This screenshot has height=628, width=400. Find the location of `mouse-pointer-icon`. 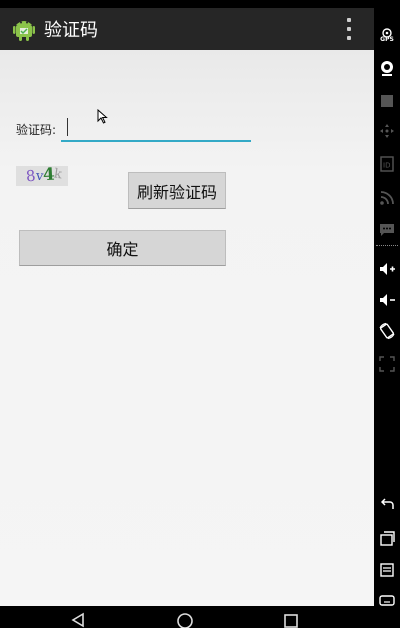

mouse-pointer-icon is located at coordinates (102, 116).